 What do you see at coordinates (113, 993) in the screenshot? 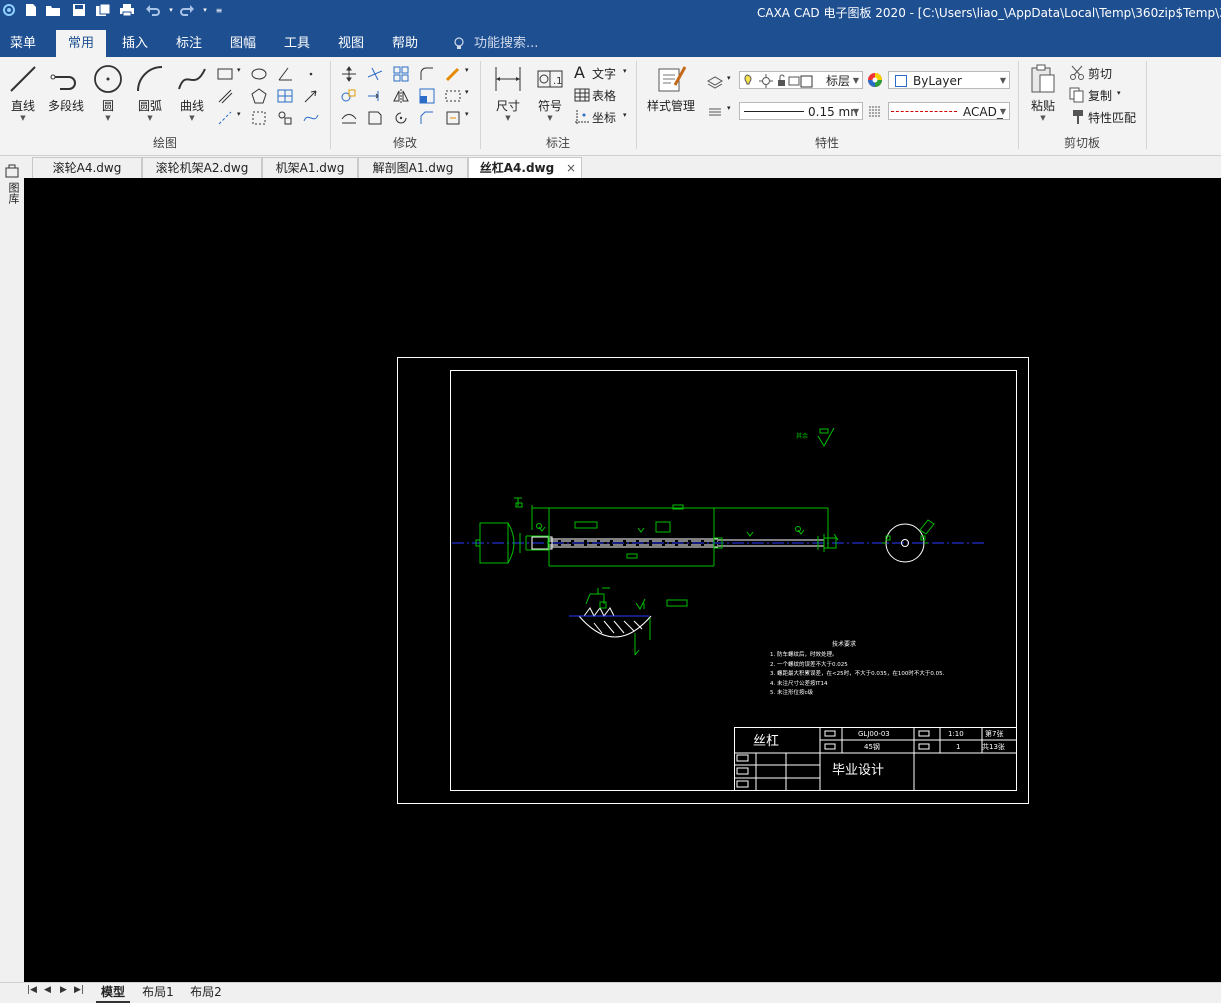
I see `layout-tab-model: 模型` at bounding box center [113, 993].